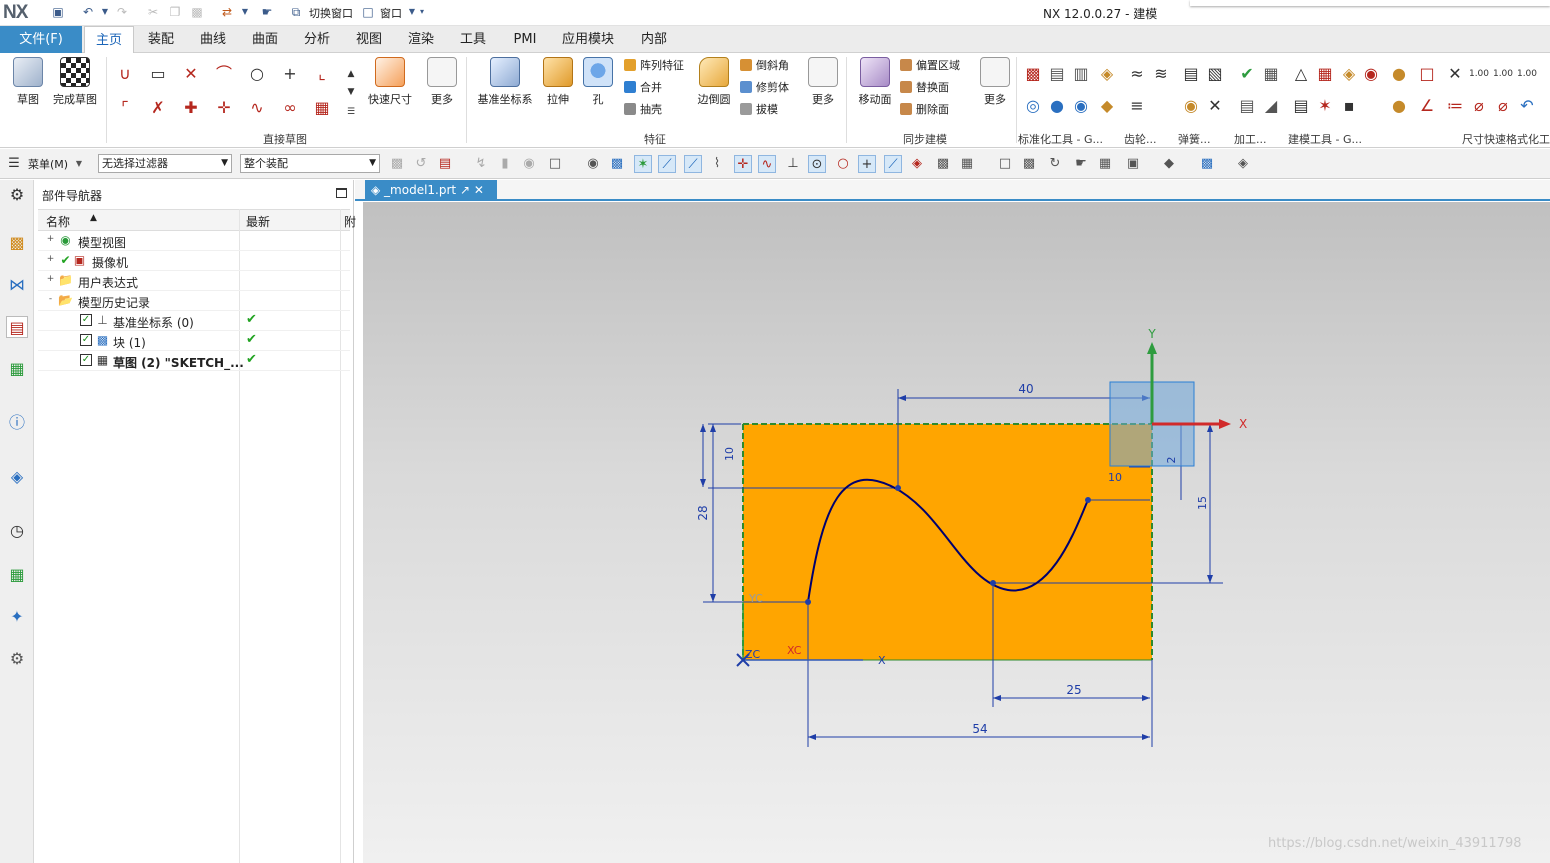 The width and height of the screenshot is (1550, 863). What do you see at coordinates (1301, 106) in the screenshot?
I see `build-doc-icon: ▤` at bounding box center [1301, 106].